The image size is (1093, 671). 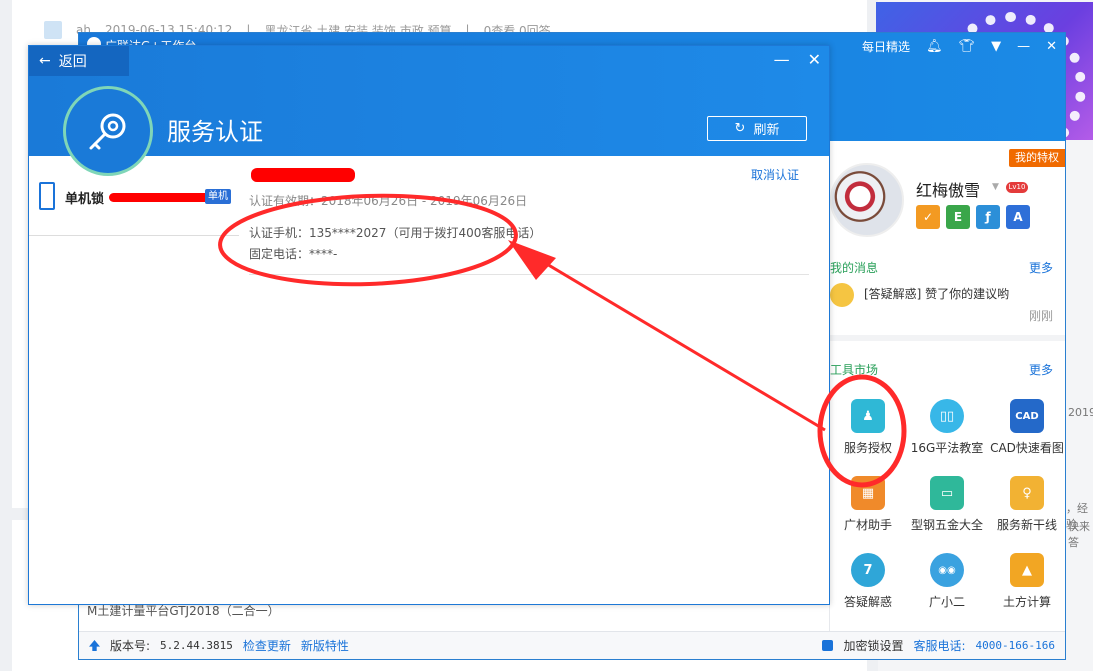 What do you see at coordinates (740, 128) in the screenshot?
I see `refresh-icon: ↻` at bounding box center [740, 128].